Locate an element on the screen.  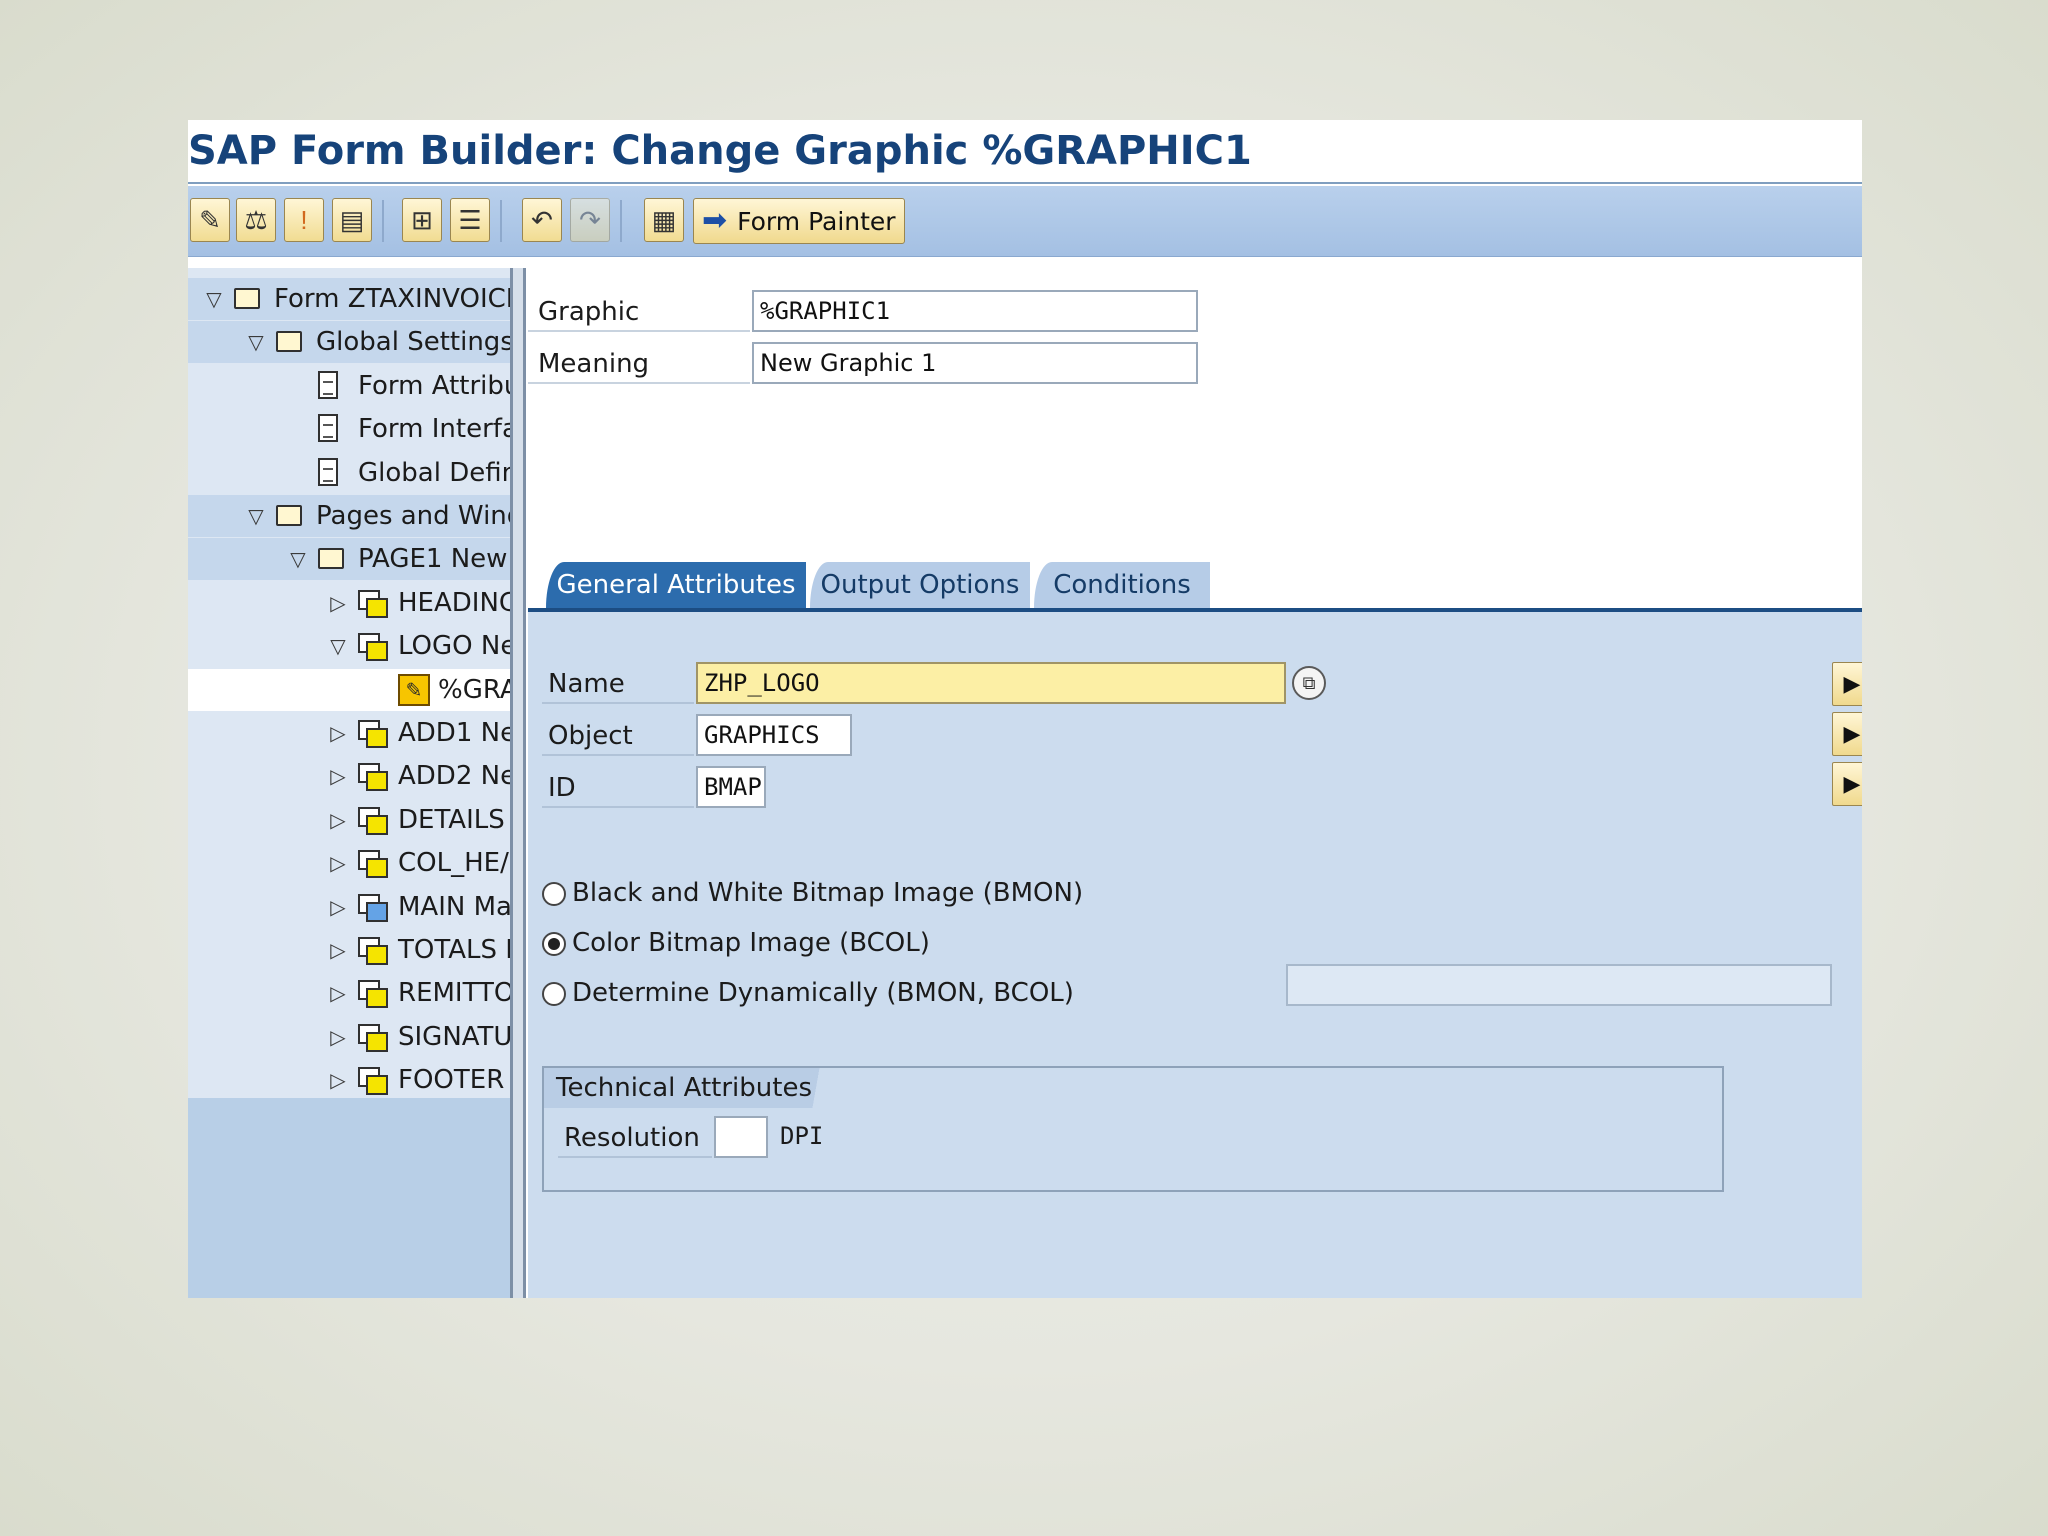
radio-bmon is located at coordinates (554, 894).